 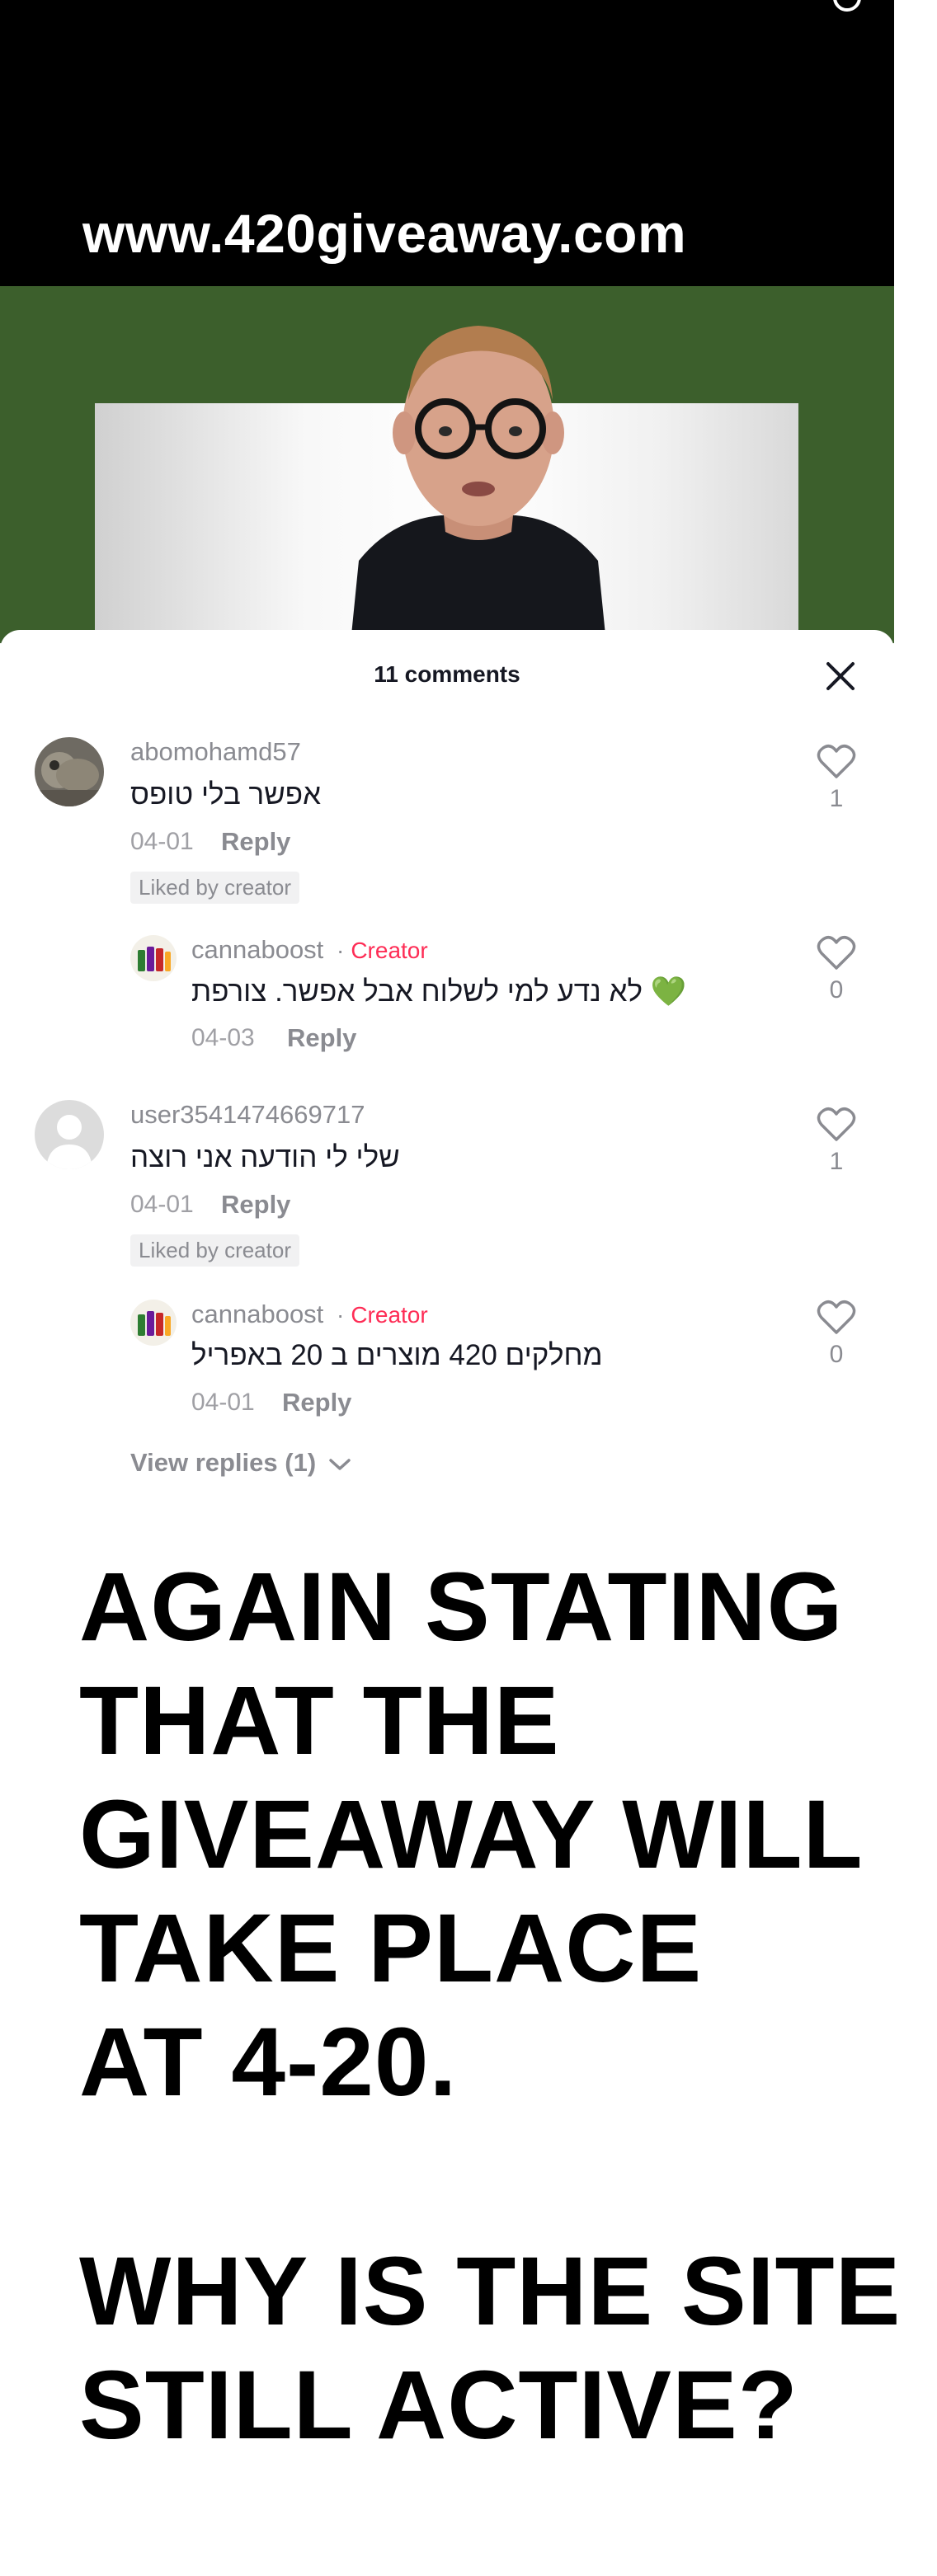 I want to click on comments-header: 11 comments, so click(x=447, y=671).